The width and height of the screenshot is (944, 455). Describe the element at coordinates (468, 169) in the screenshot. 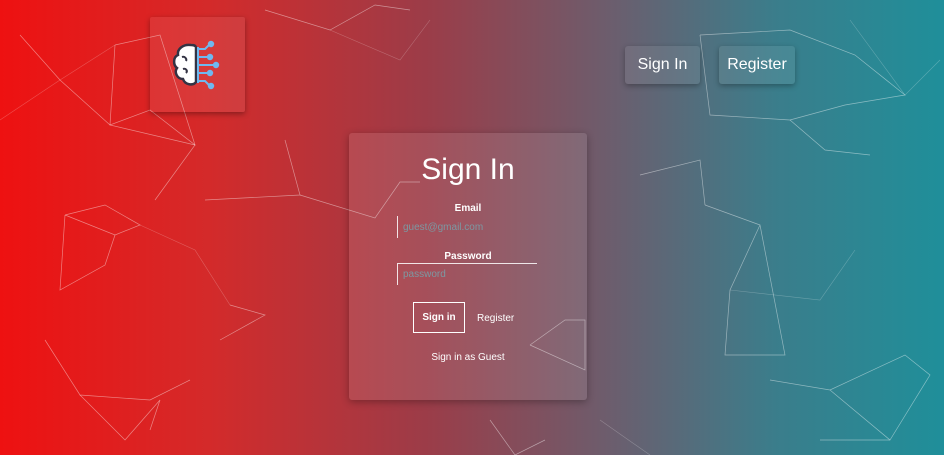

I see `form-title: Sign In` at that location.